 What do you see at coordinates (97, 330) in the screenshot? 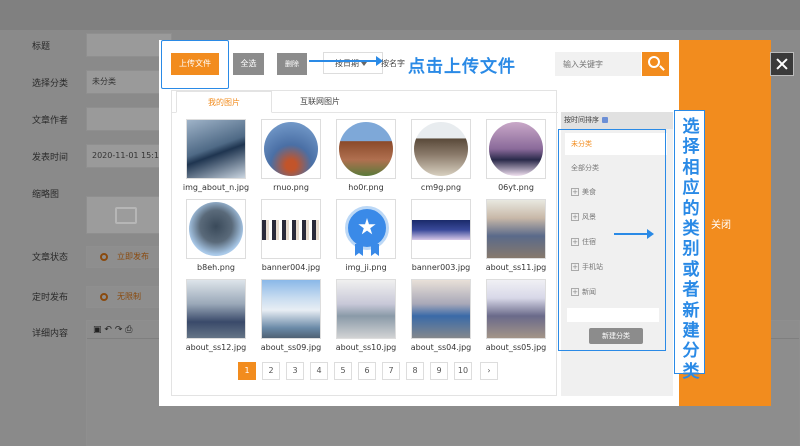
I see `source-icon: ▣` at bounding box center [97, 330].